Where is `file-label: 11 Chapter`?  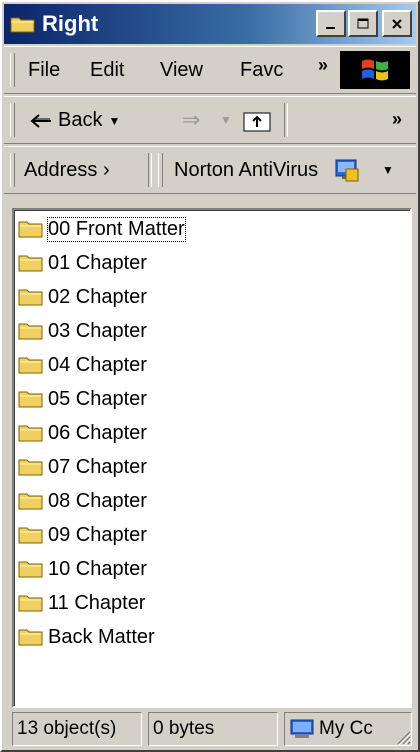 file-label: 11 Chapter is located at coordinates (97, 602).